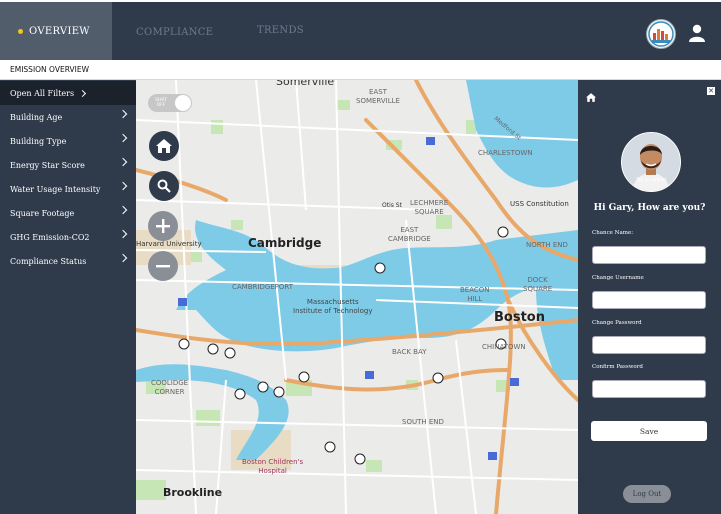 This screenshot has width=721, height=514. I want to click on filter-label: Building Type, so click(38, 141).